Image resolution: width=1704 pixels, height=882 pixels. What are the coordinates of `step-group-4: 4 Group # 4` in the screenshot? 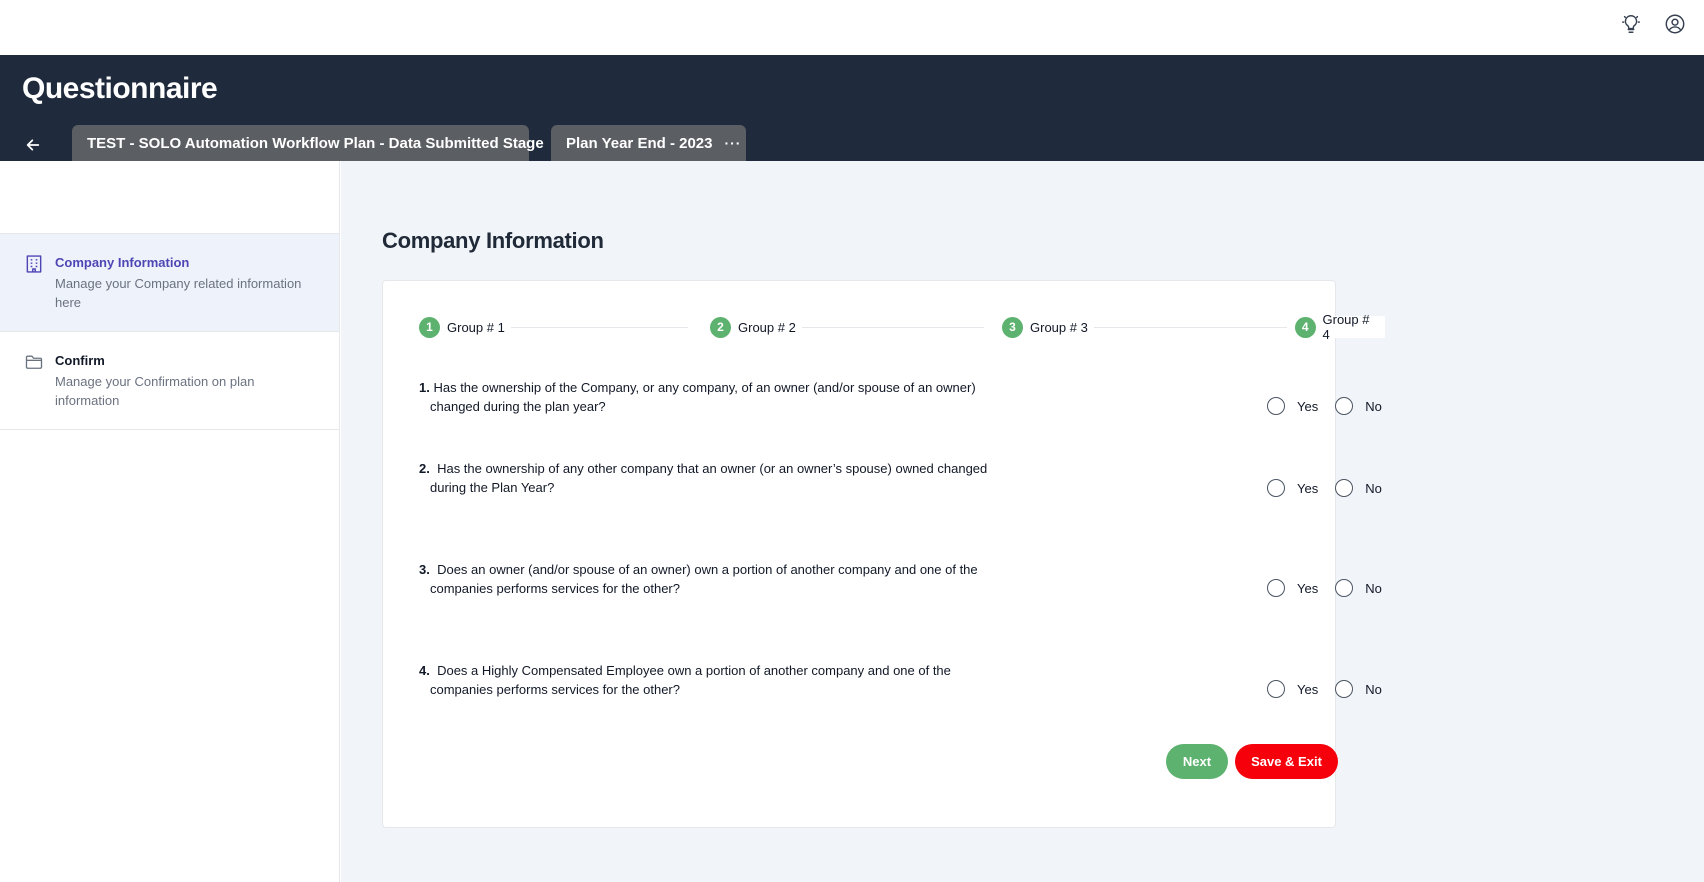 It's located at (1340, 327).